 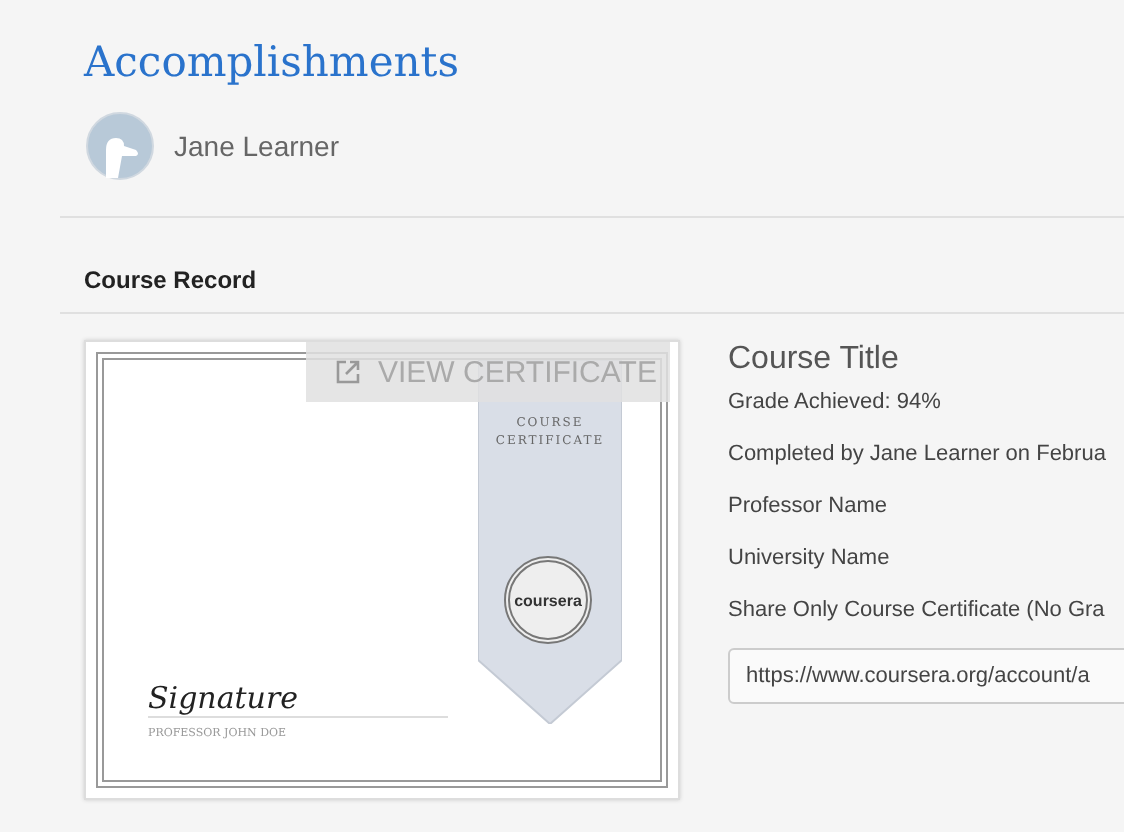 I want to click on course-detail: Share Only Course Certificate (No Gra, so click(x=917, y=610).